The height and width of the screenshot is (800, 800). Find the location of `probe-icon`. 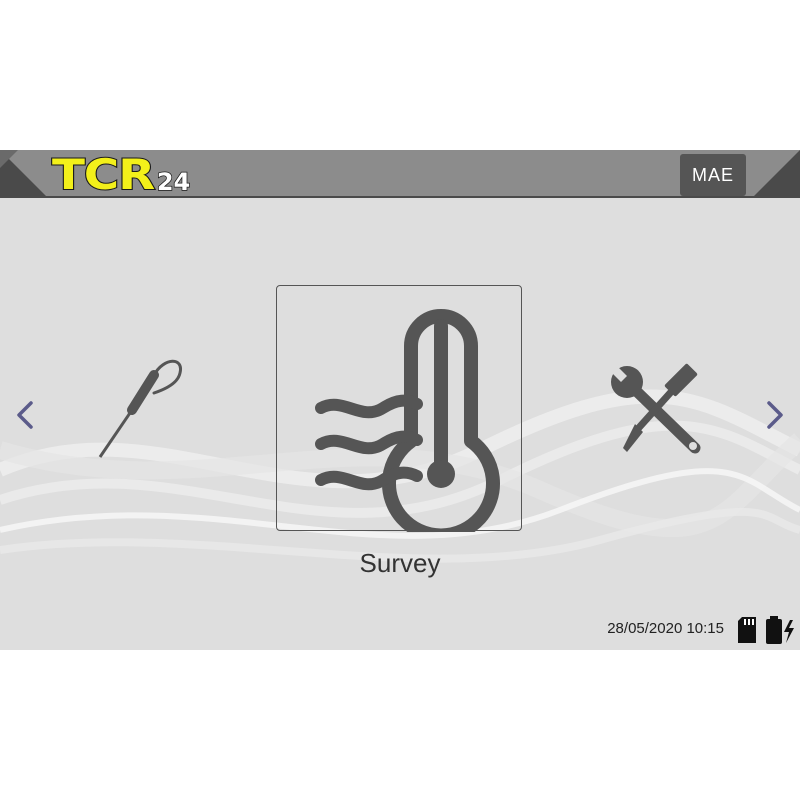

probe-icon is located at coordinates (142, 410).